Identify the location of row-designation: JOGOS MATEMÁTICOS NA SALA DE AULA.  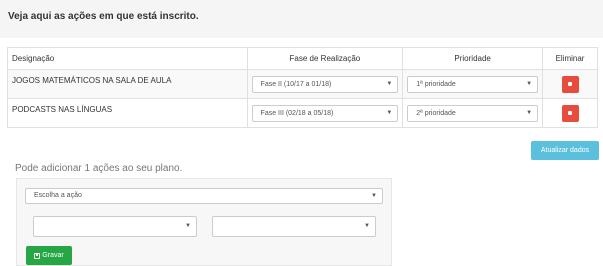
(127, 84).